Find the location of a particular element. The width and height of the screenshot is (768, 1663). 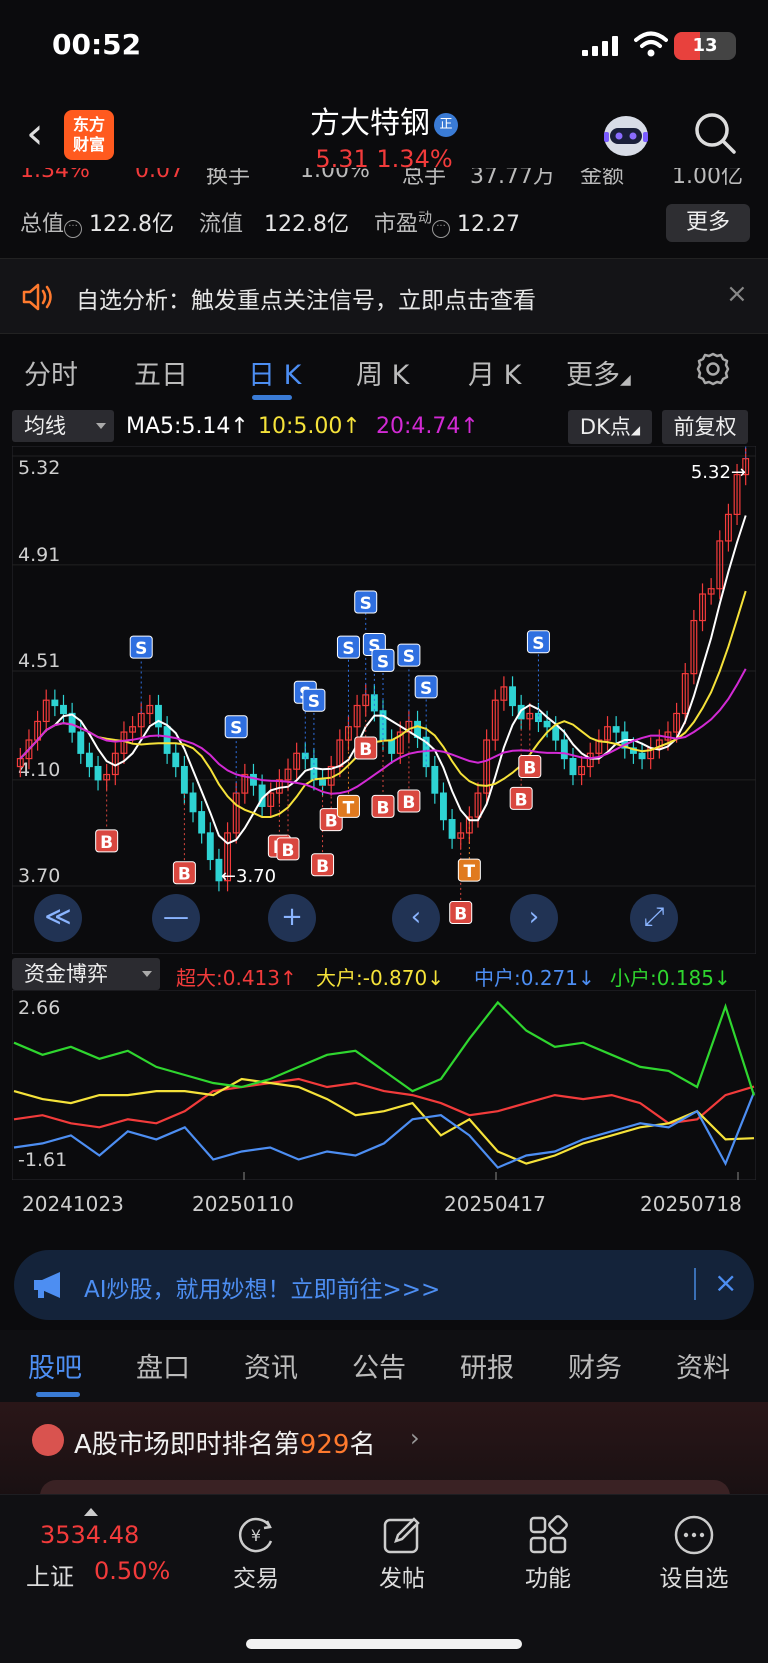

rank-banner: A股市场即时排名第929名 › is located at coordinates (384, 1461).